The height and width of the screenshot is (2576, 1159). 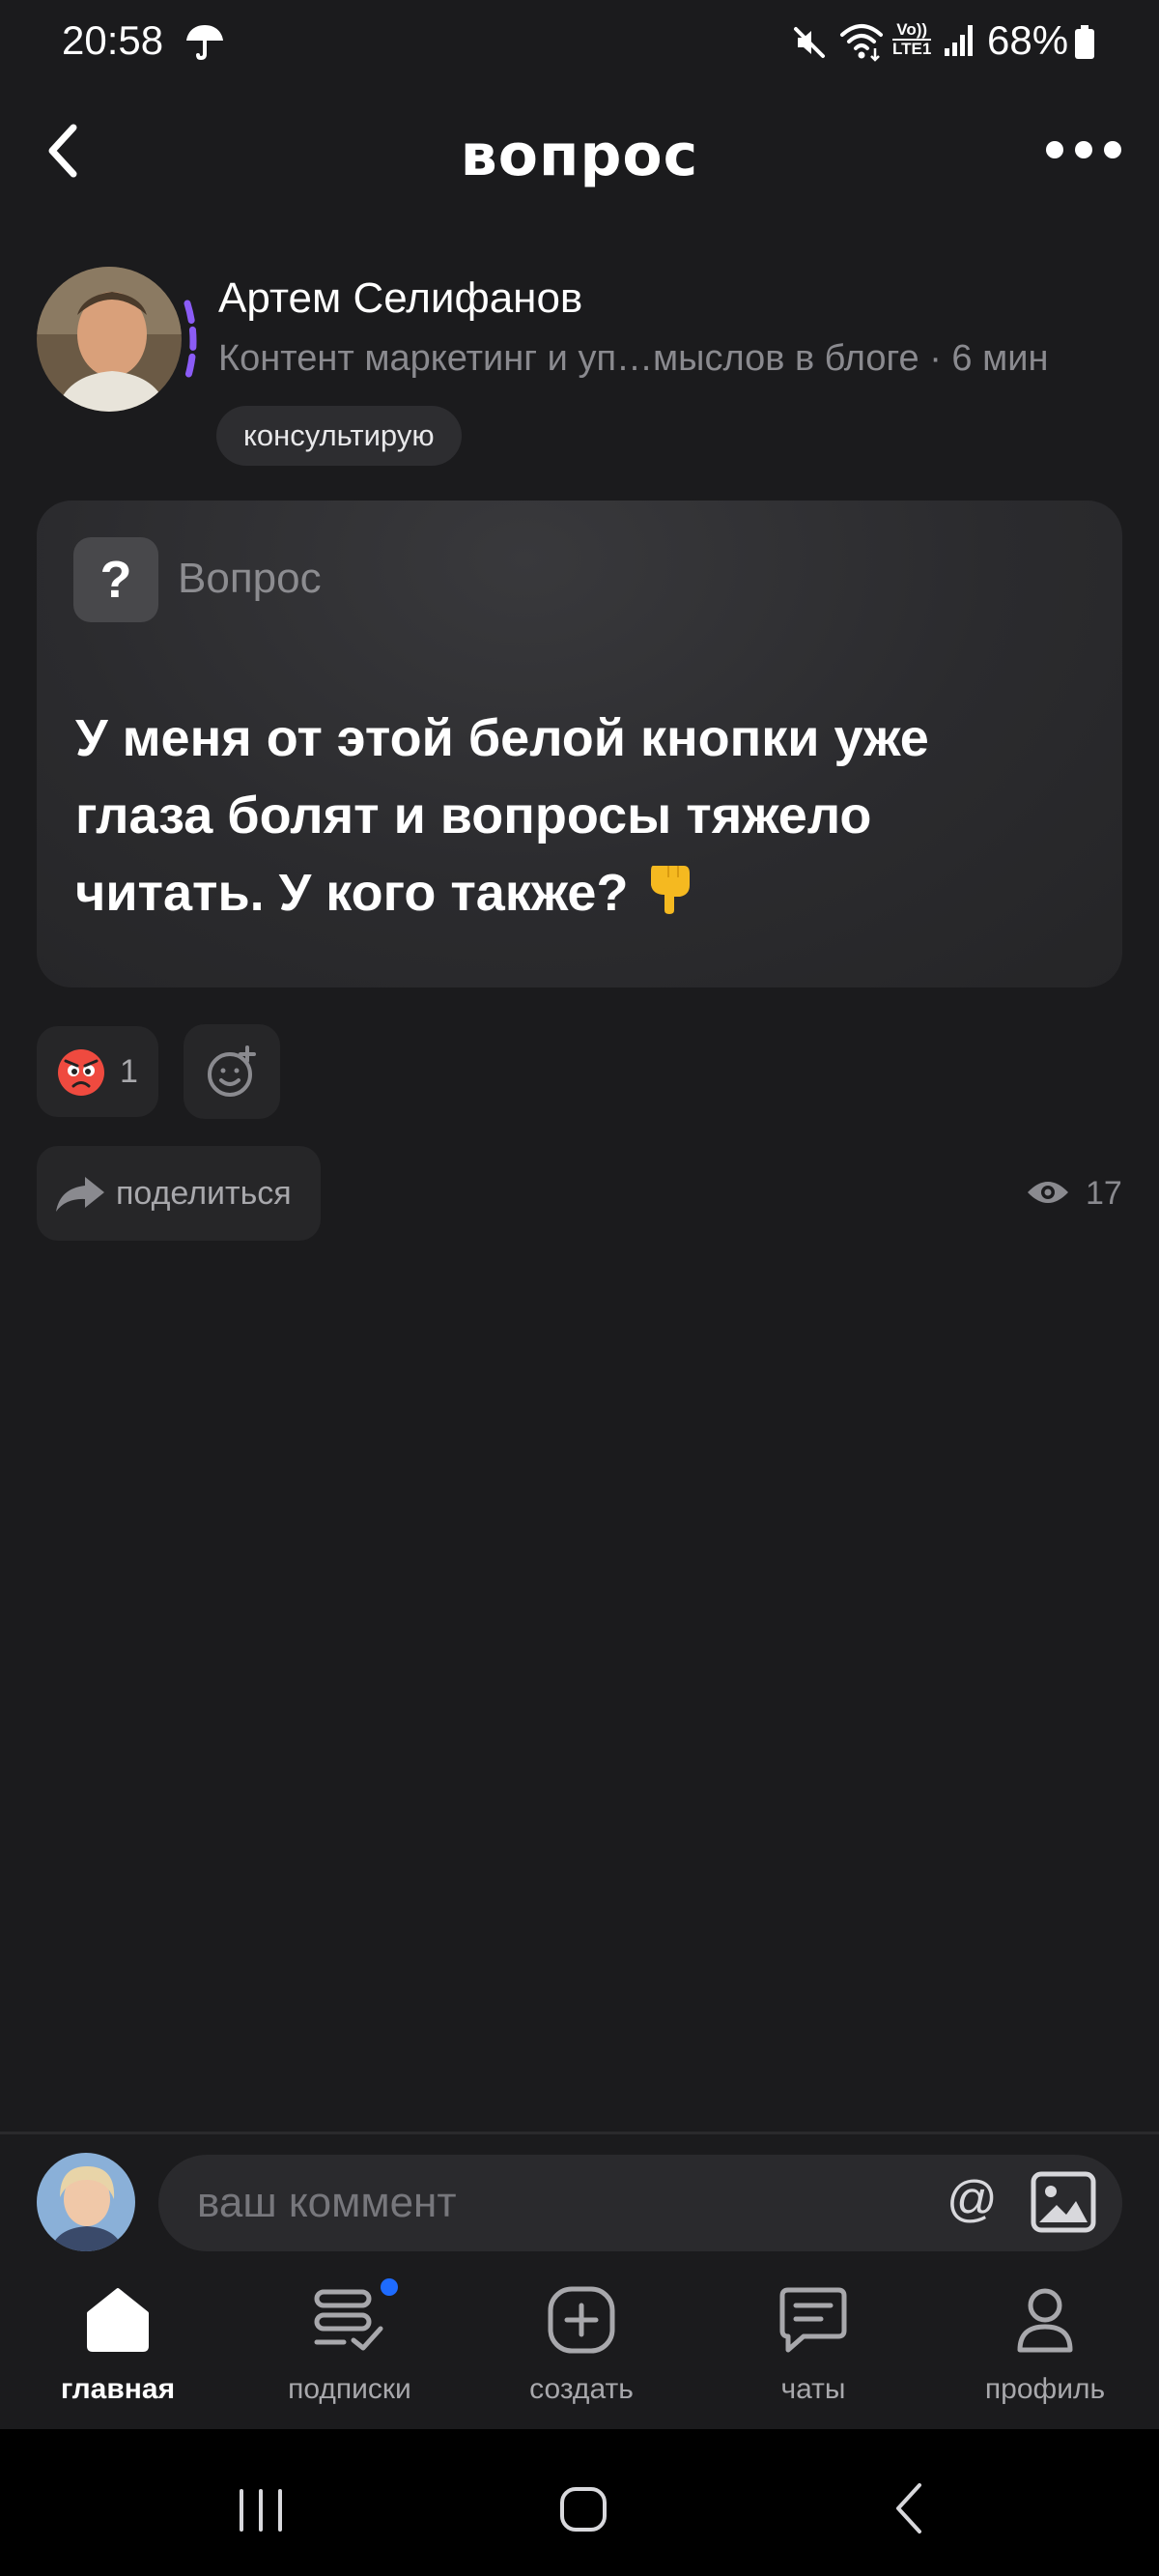 I want to click on battery-icon, so click(x=1084, y=45).